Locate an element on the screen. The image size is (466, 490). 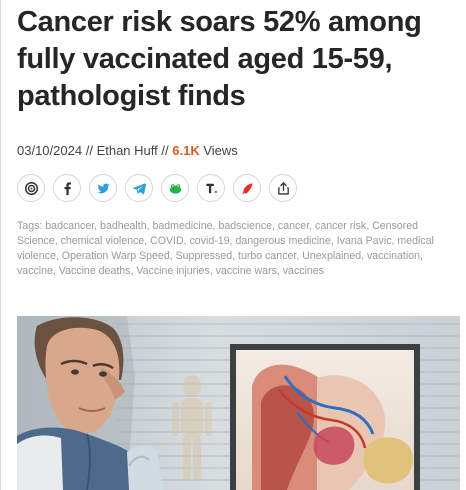
facebook-icon is located at coordinates (67, 188).